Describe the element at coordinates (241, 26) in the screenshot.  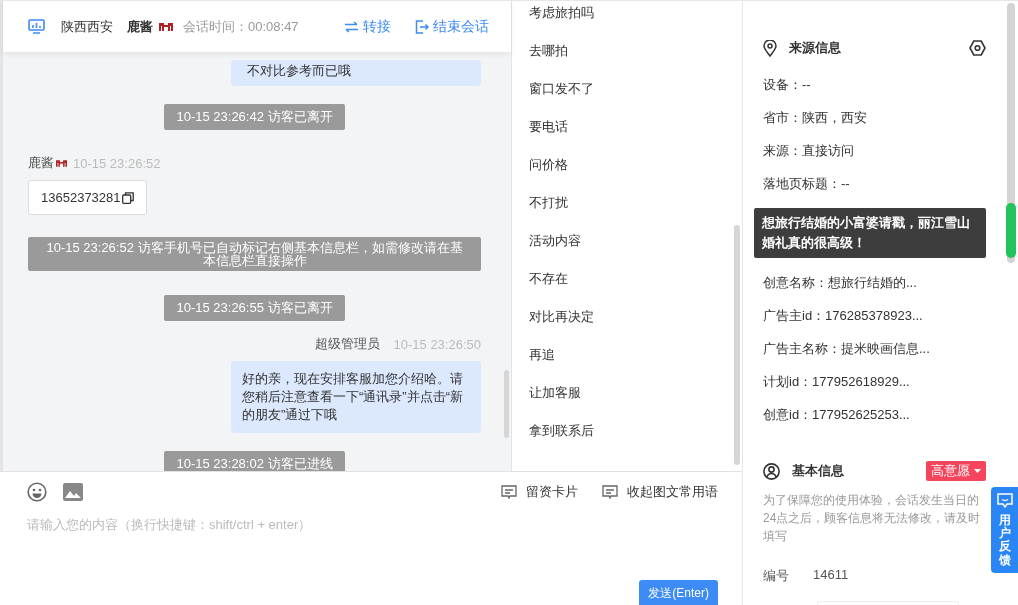
I see `session-time: 会话时间：00:08:47` at that location.